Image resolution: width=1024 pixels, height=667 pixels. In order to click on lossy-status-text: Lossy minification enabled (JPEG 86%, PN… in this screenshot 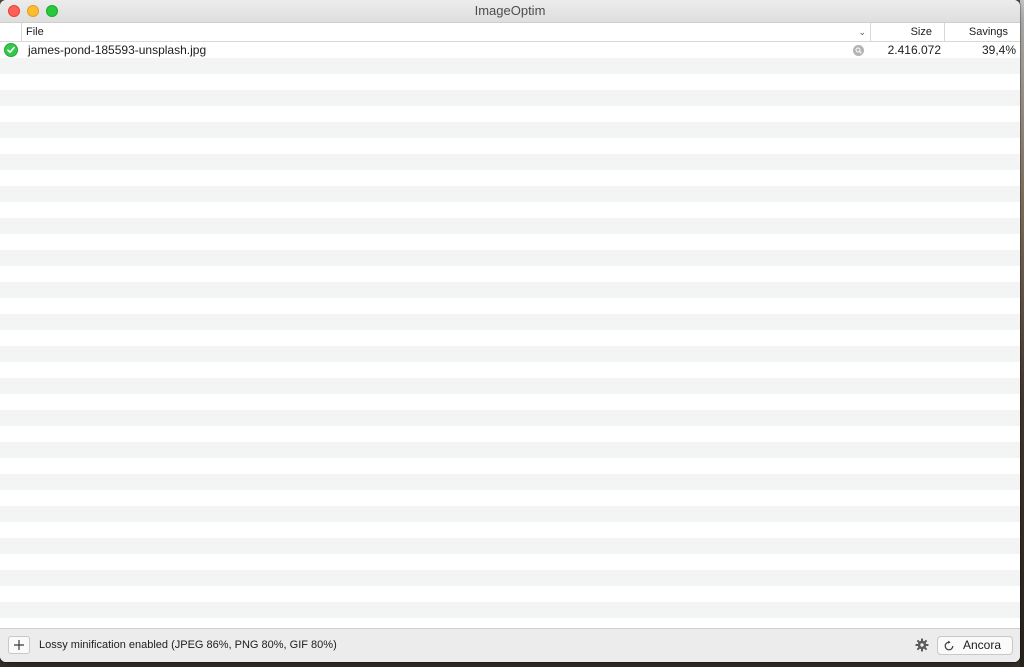, I will do `click(188, 645)`.